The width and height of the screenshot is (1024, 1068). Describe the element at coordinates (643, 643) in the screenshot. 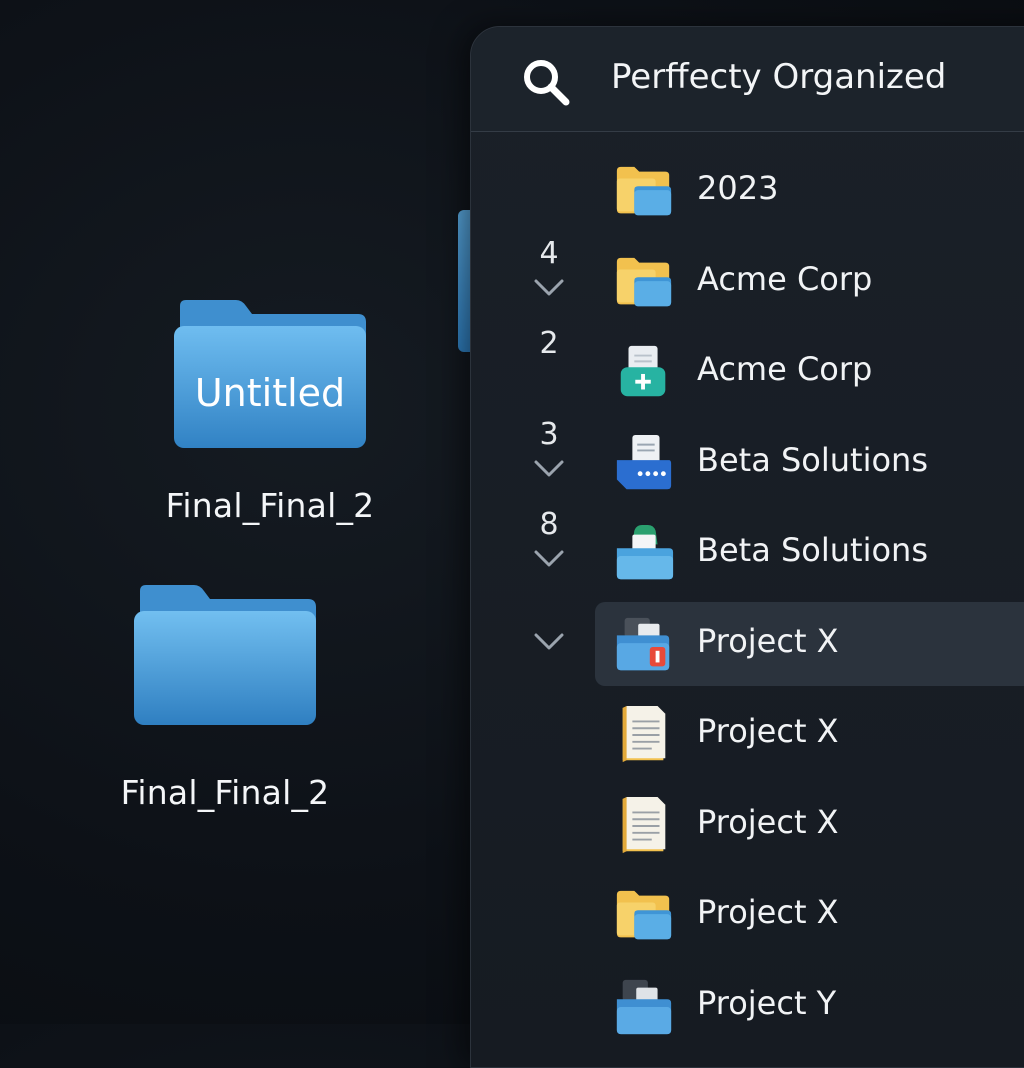

I see `folder-red-badge-icon` at that location.